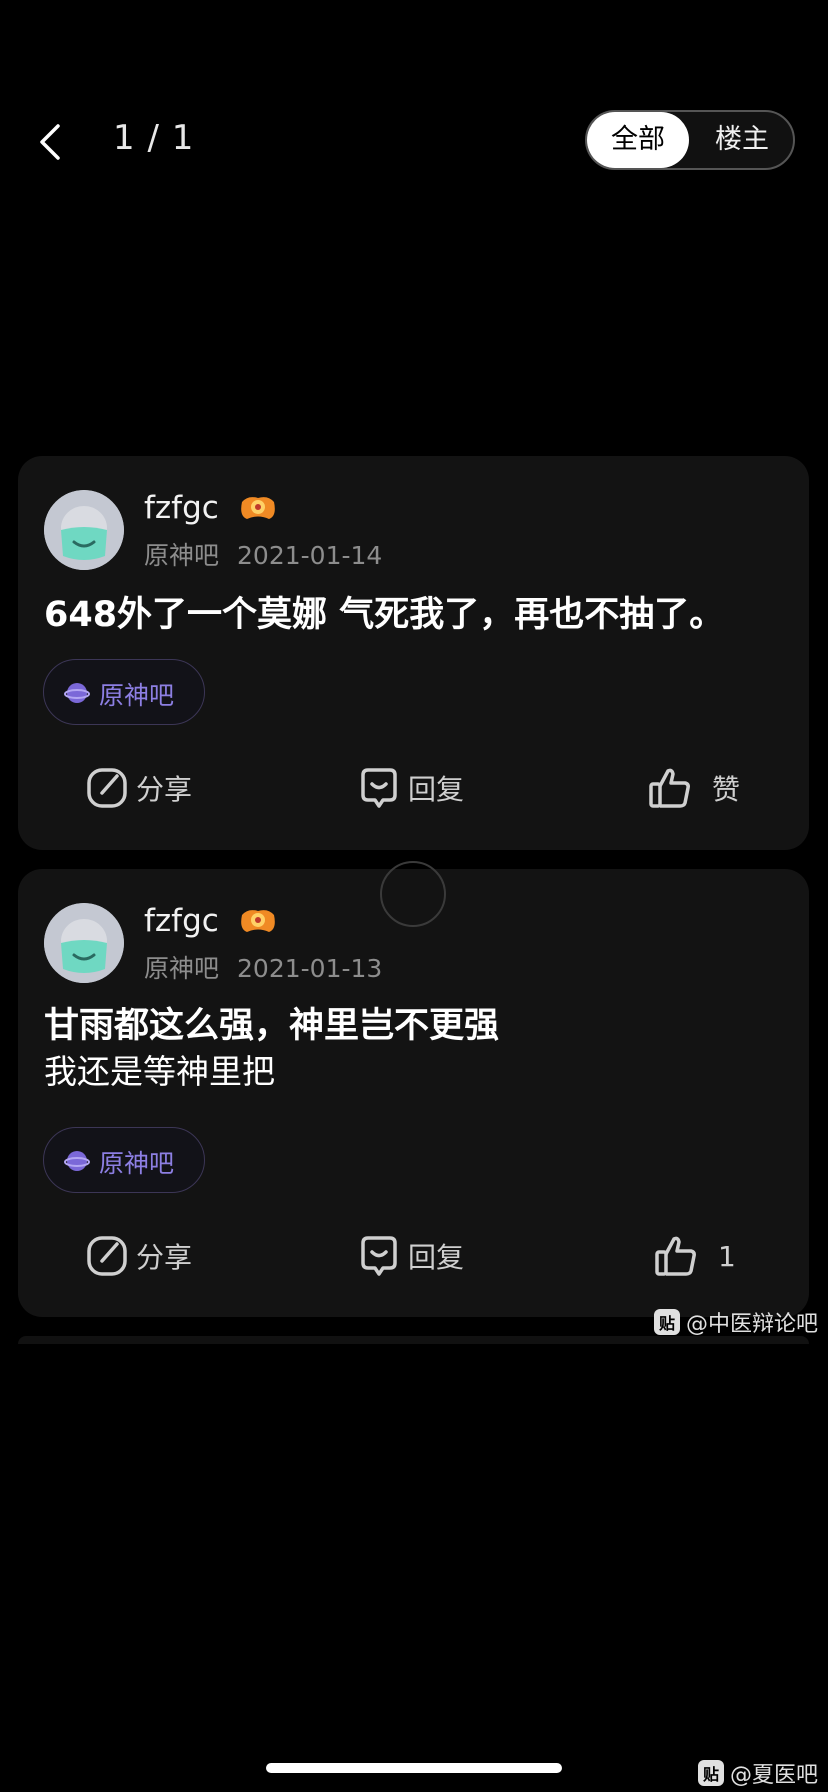  What do you see at coordinates (272, 1026) in the screenshot?
I see `post-line: 甘雨都这么强，神里岂不更强` at bounding box center [272, 1026].